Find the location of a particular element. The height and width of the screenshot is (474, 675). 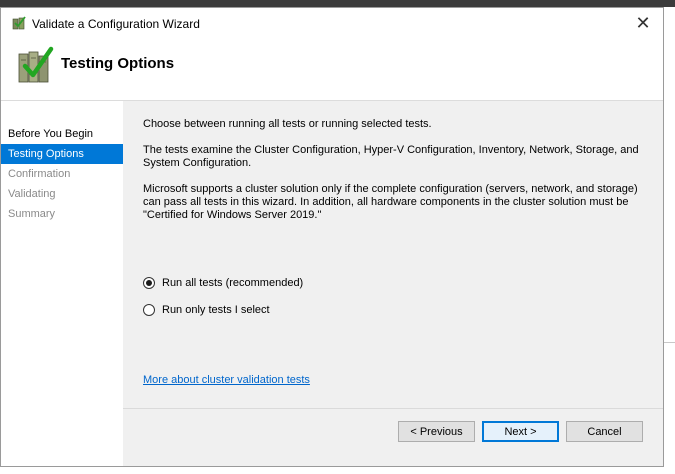

run-all-tests-radio is located at coordinates (149, 283).